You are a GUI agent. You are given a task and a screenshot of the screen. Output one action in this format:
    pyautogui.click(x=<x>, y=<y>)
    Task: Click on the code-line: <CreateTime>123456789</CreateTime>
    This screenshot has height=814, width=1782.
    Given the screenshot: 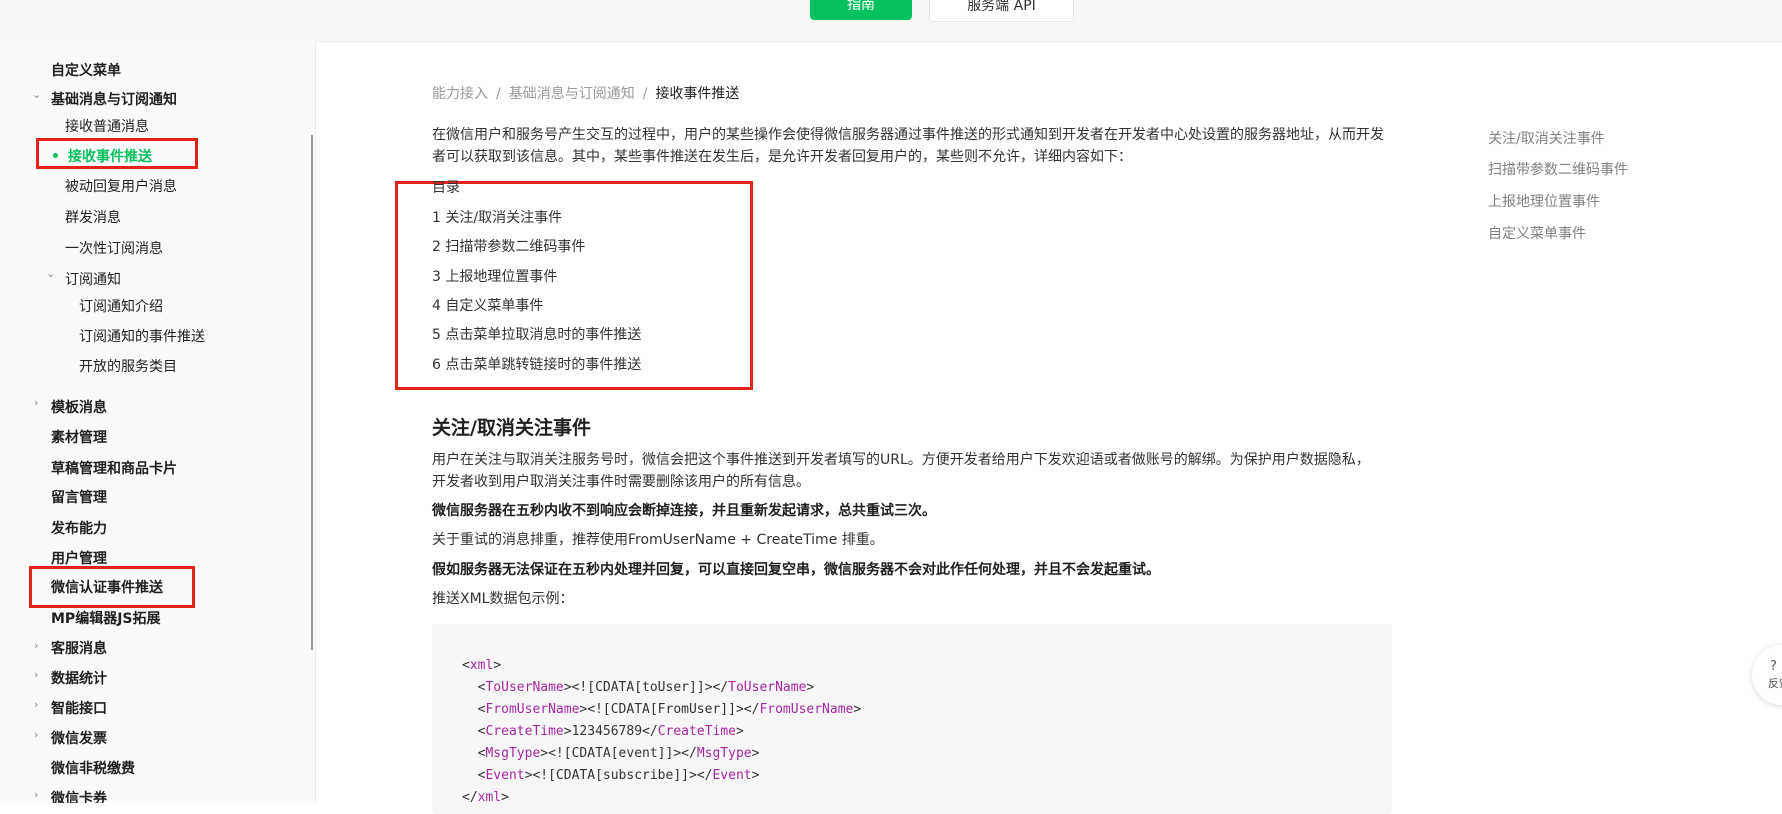 What is the action you would take?
    pyautogui.click(x=603, y=731)
    